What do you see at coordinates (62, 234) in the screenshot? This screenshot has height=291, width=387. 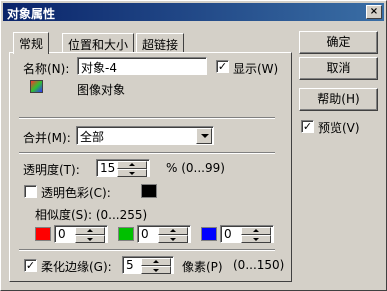 I see `red-value: 0` at bounding box center [62, 234].